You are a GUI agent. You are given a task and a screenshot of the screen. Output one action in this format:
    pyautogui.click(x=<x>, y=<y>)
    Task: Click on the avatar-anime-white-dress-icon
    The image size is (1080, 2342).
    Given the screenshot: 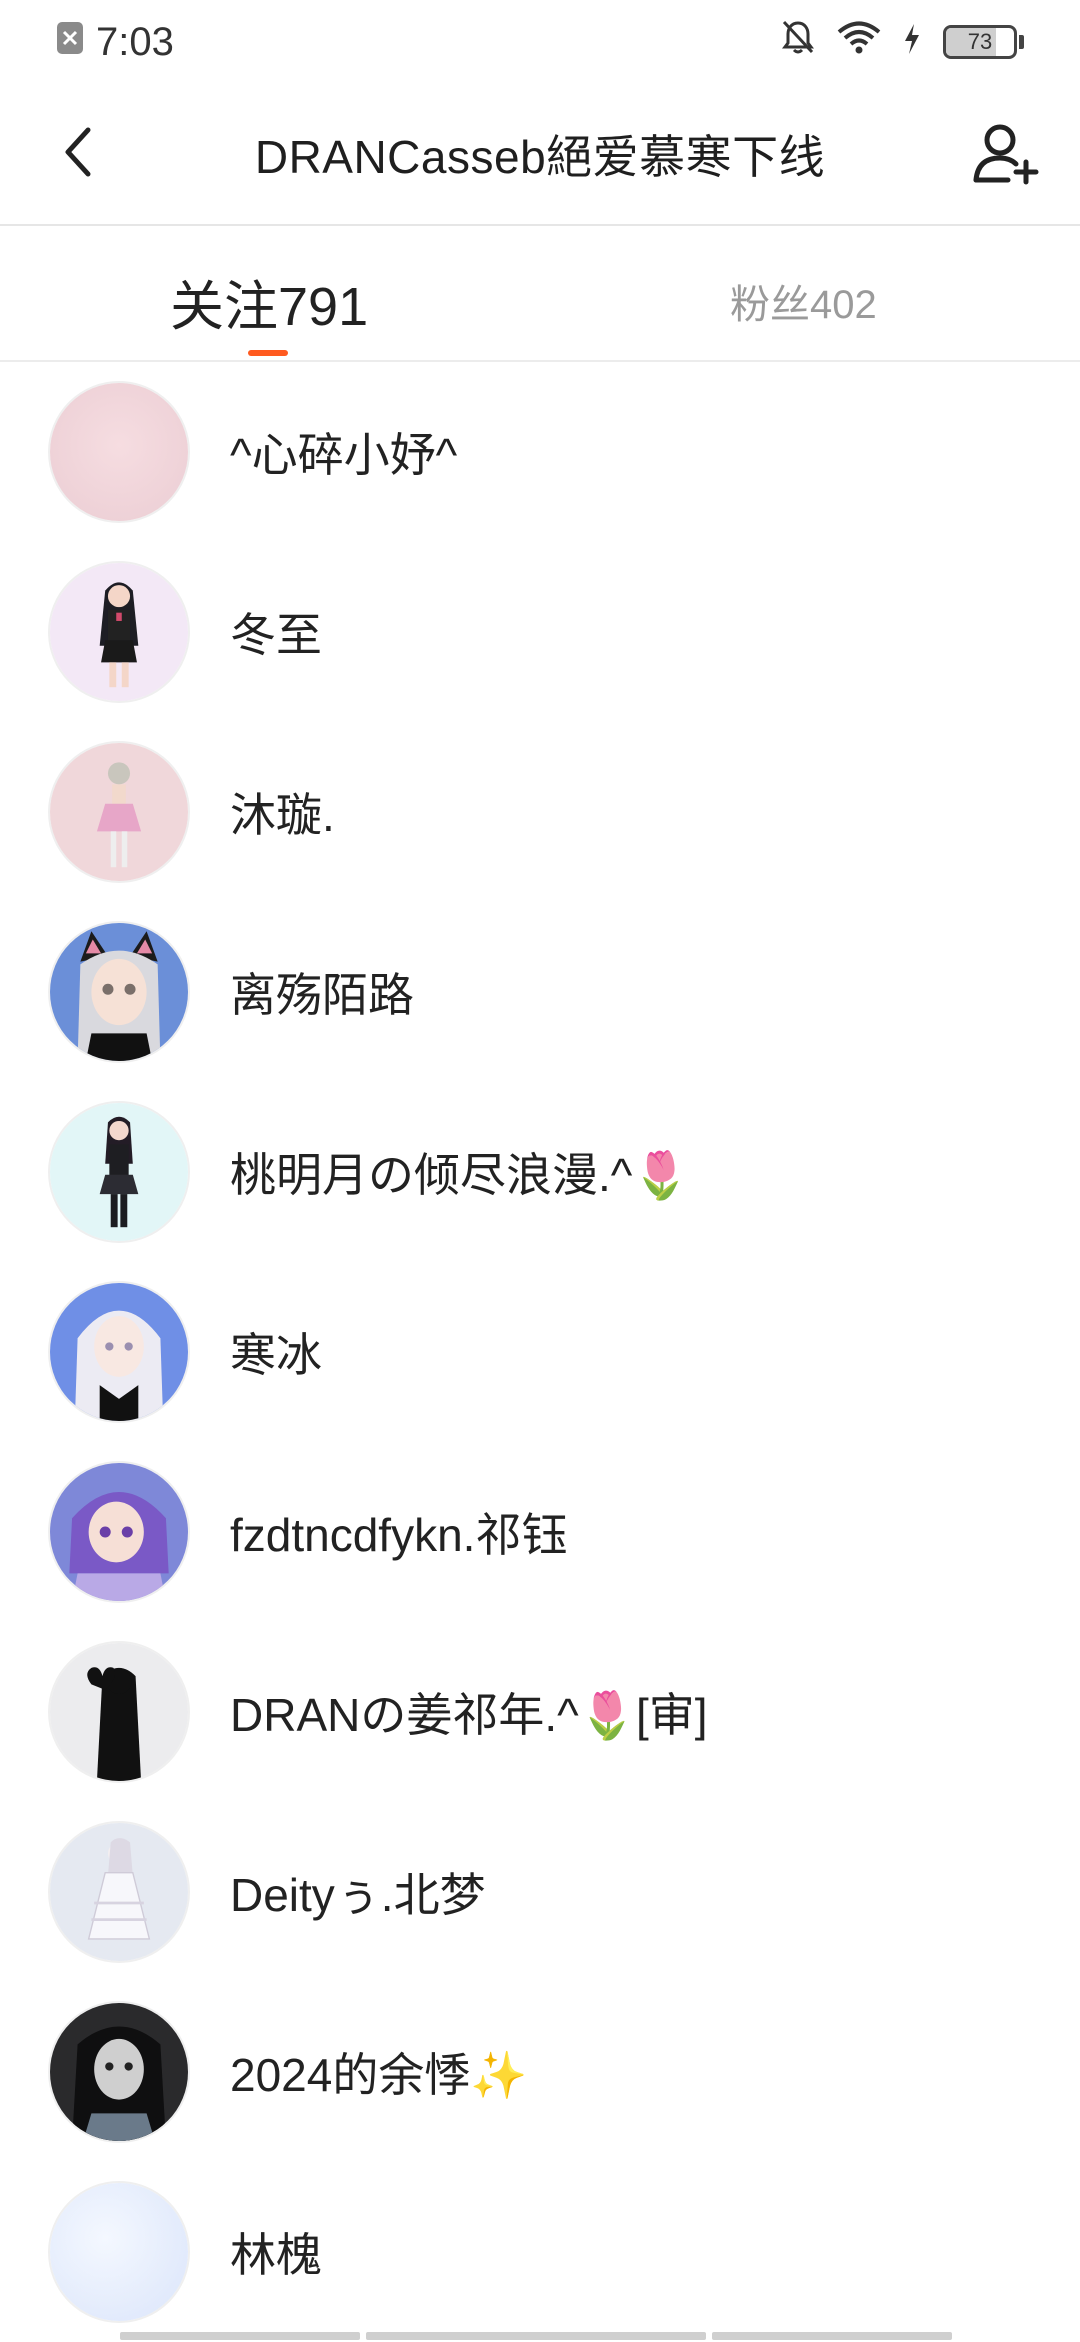 What is the action you would take?
    pyautogui.click(x=119, y=1892)
    